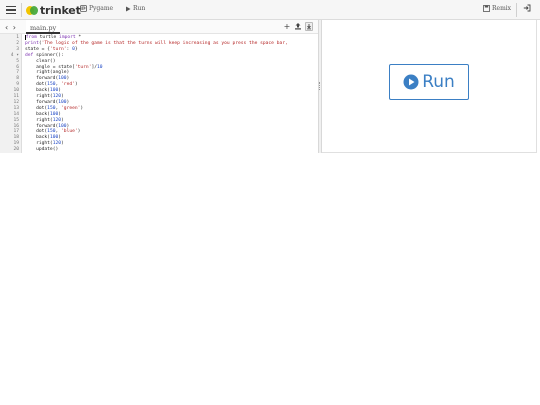 This screenshot has height=405, width=540. I want to click on run-button-top: Run, so click(135, 8).